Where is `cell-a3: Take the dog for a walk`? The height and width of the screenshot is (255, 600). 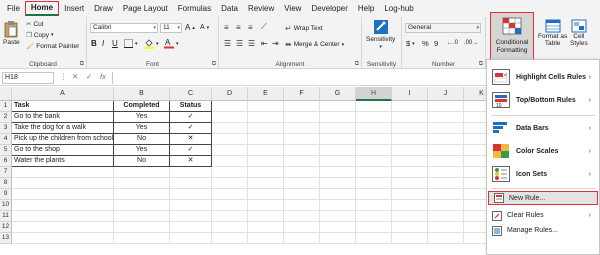
cell-a3: Take the dog for a walk is located at coordinates (63, 128).